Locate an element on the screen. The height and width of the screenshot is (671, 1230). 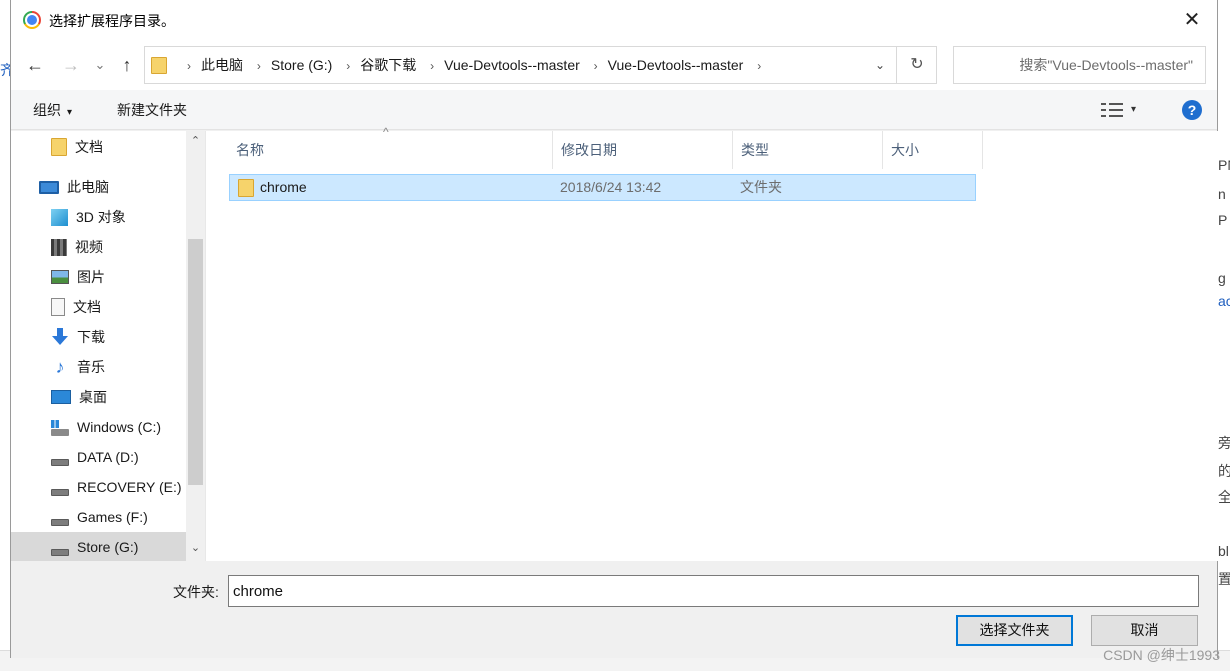
sidebar-item-label: DATA (D:) is located at coordinates (108, 457).